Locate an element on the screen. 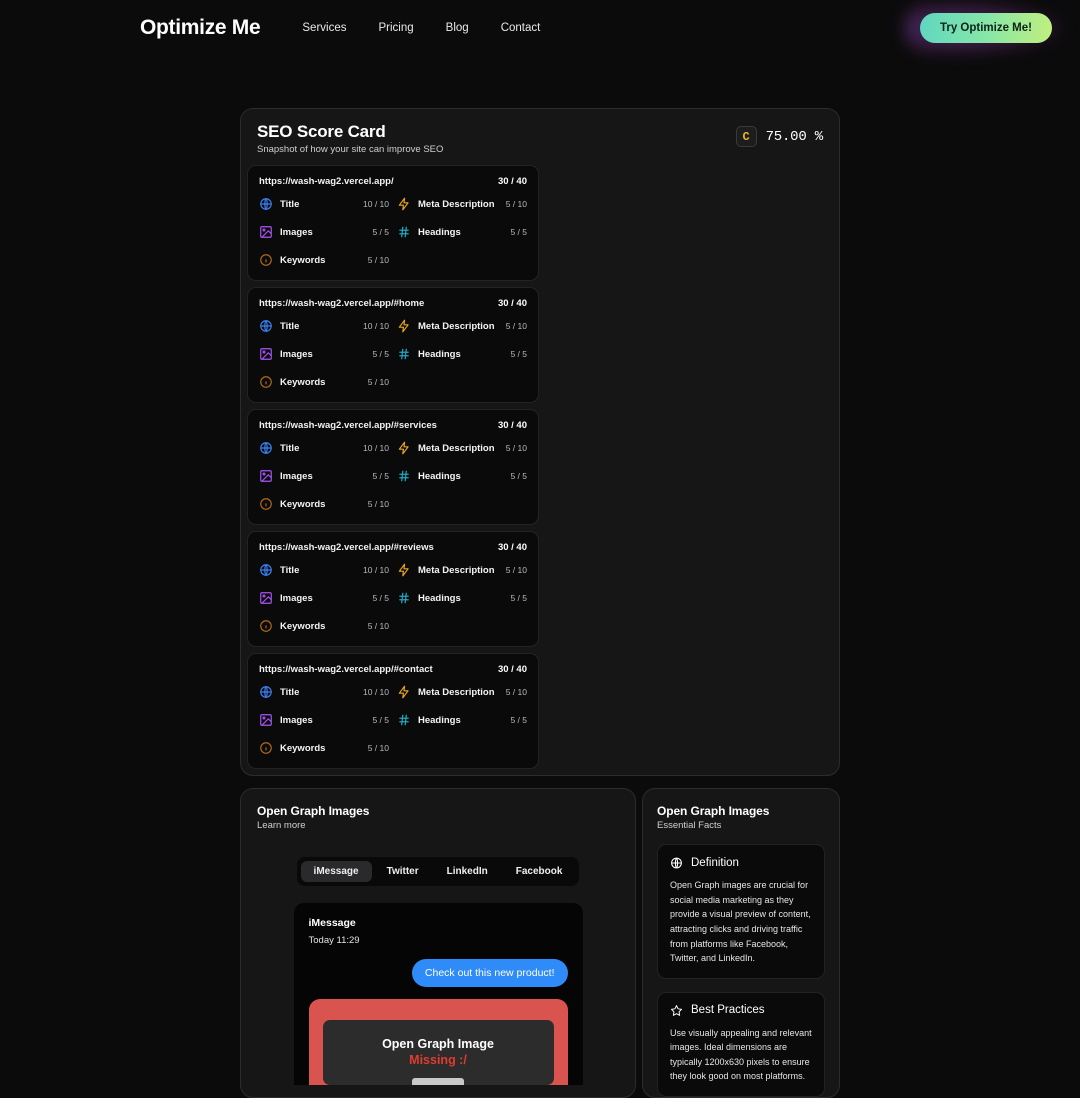 This screenshot has height=1098, width=1080. hash-icon is located at coordinates (404, 354).